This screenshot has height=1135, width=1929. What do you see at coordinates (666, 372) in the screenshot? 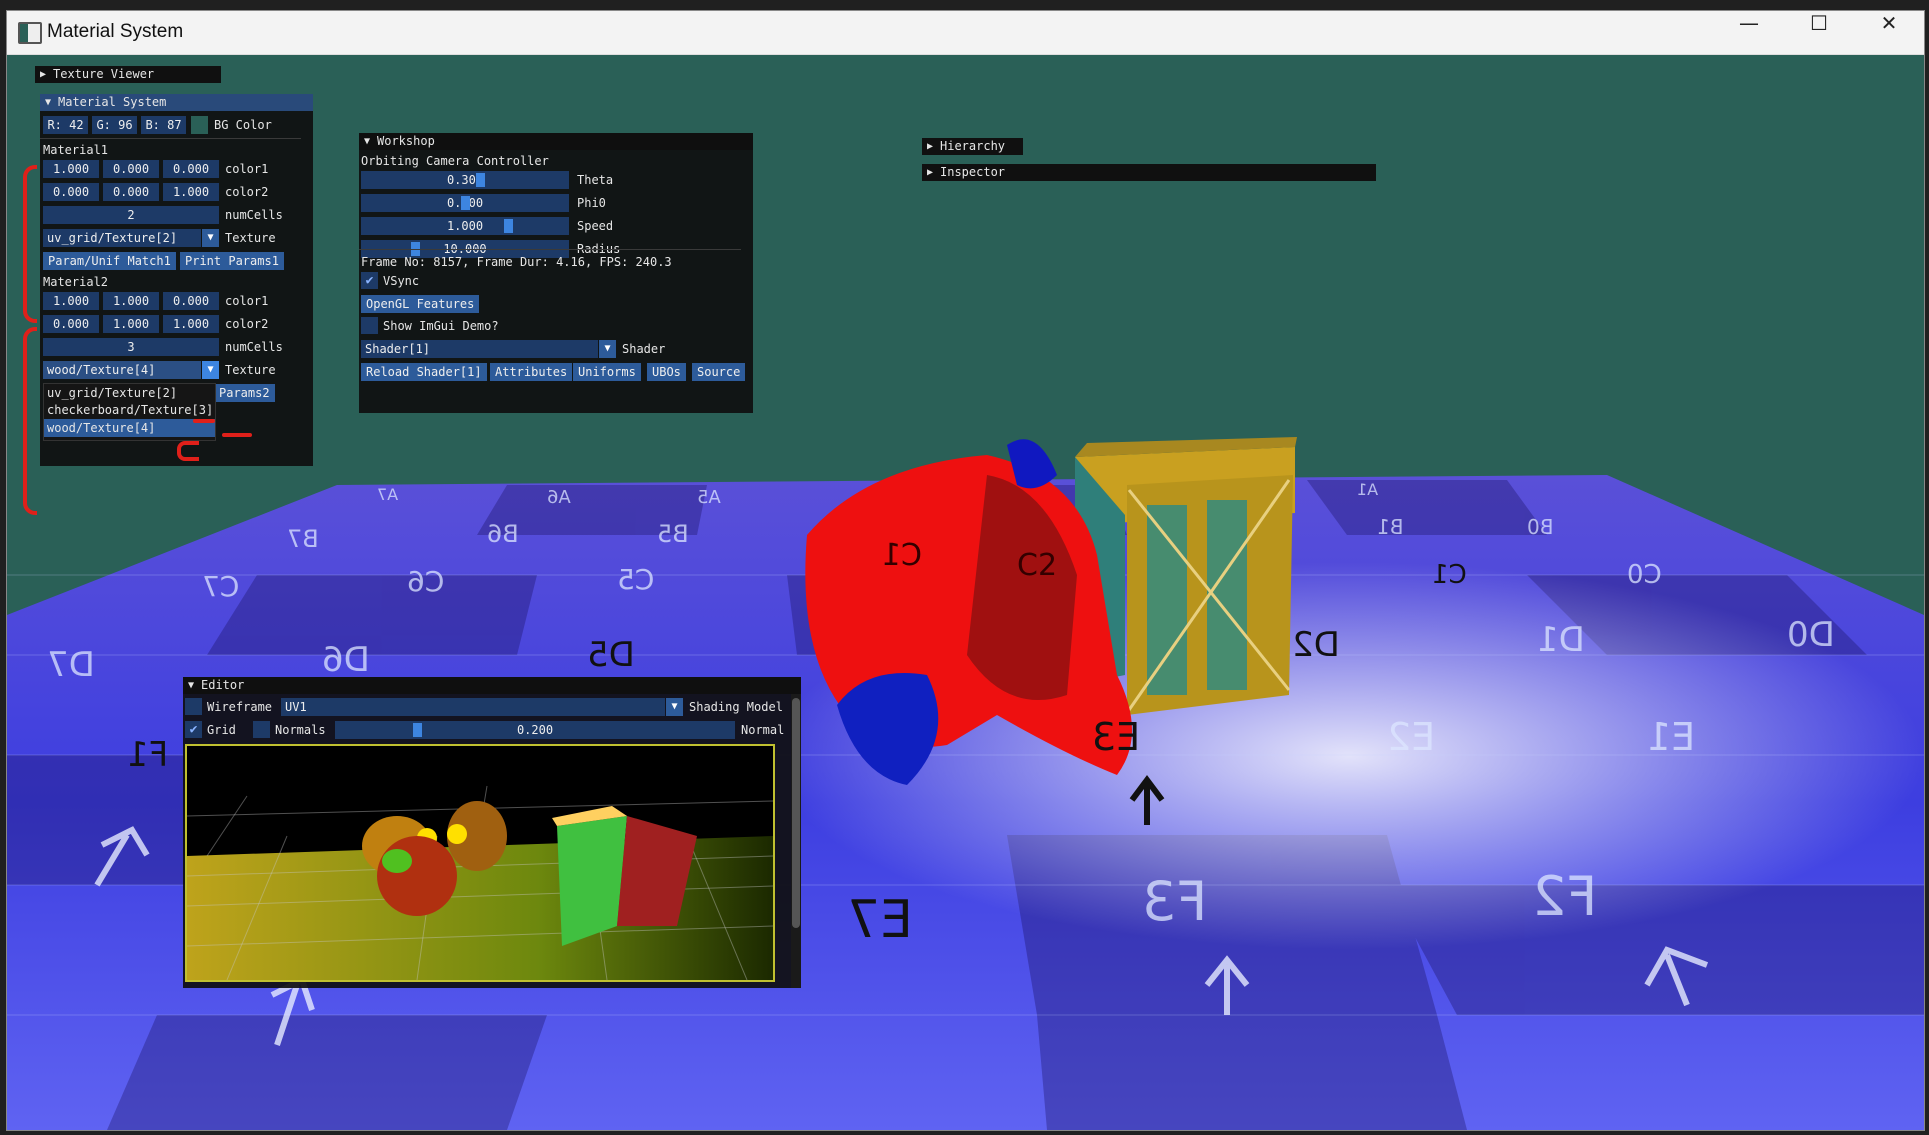
I see `ubos-button: UBOs` at bounding box center [666, 372].